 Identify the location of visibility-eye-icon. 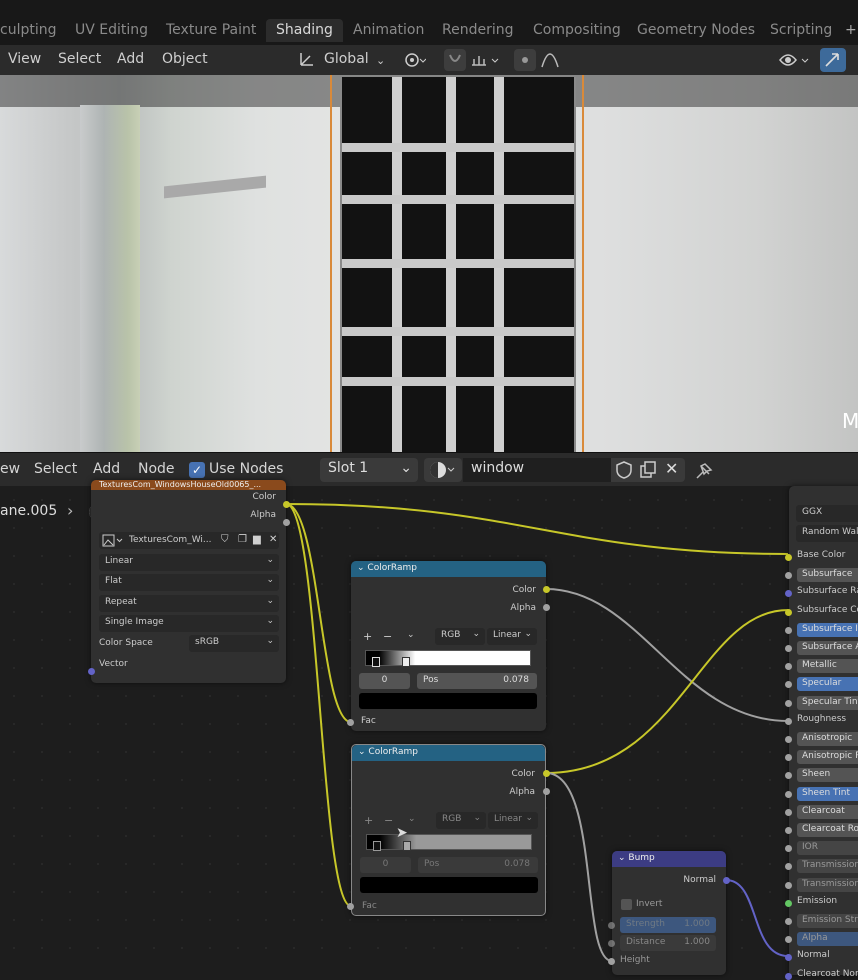
(794, 62).